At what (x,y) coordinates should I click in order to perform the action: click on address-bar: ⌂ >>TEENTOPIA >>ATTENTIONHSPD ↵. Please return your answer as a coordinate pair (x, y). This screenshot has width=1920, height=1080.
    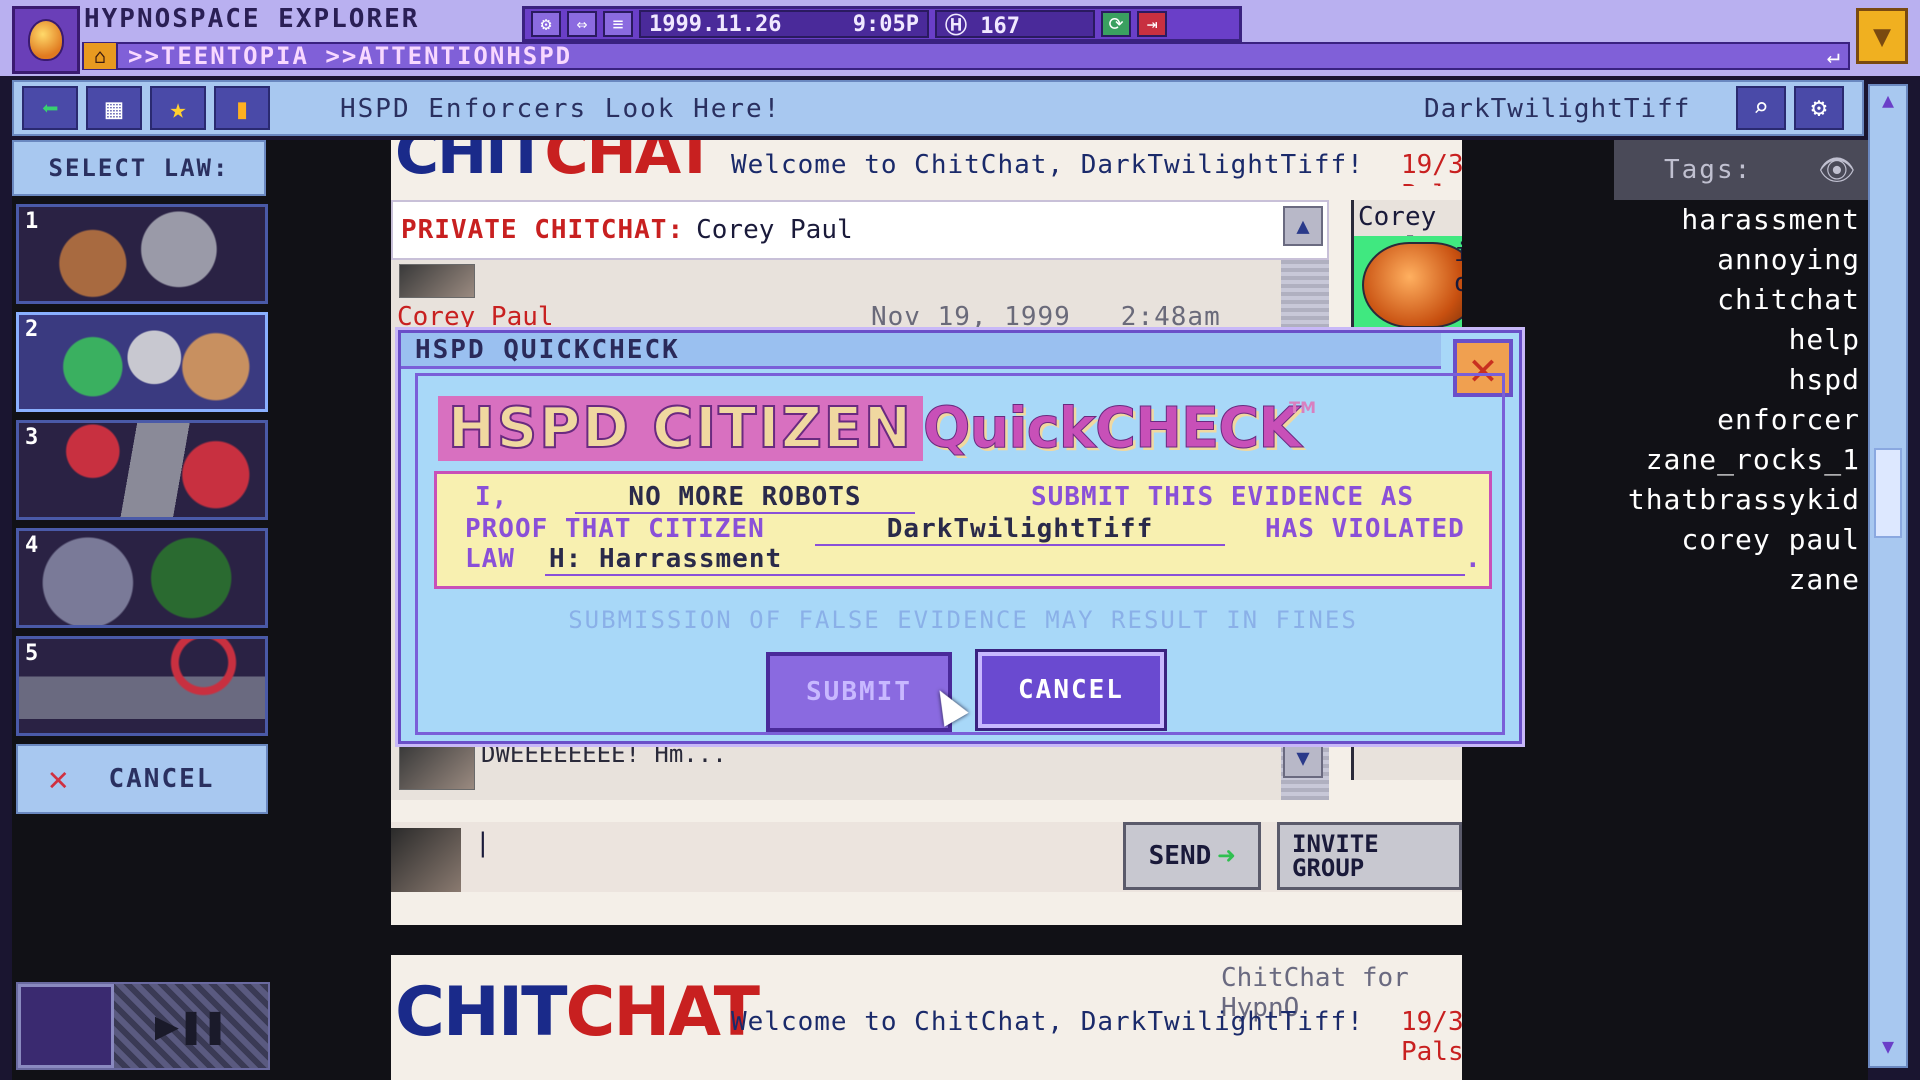
    Looking at the image, I should click on (966, 56).